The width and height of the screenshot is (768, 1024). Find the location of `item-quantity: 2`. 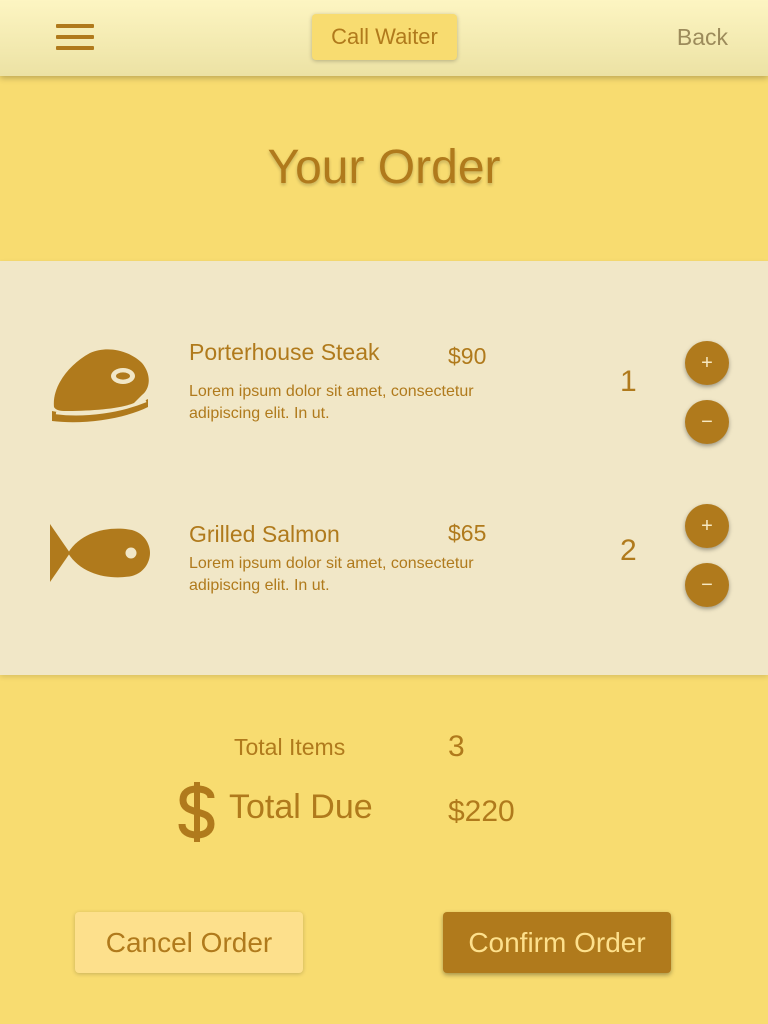

item-quantity: 2 is located at coordinates (628, 550).